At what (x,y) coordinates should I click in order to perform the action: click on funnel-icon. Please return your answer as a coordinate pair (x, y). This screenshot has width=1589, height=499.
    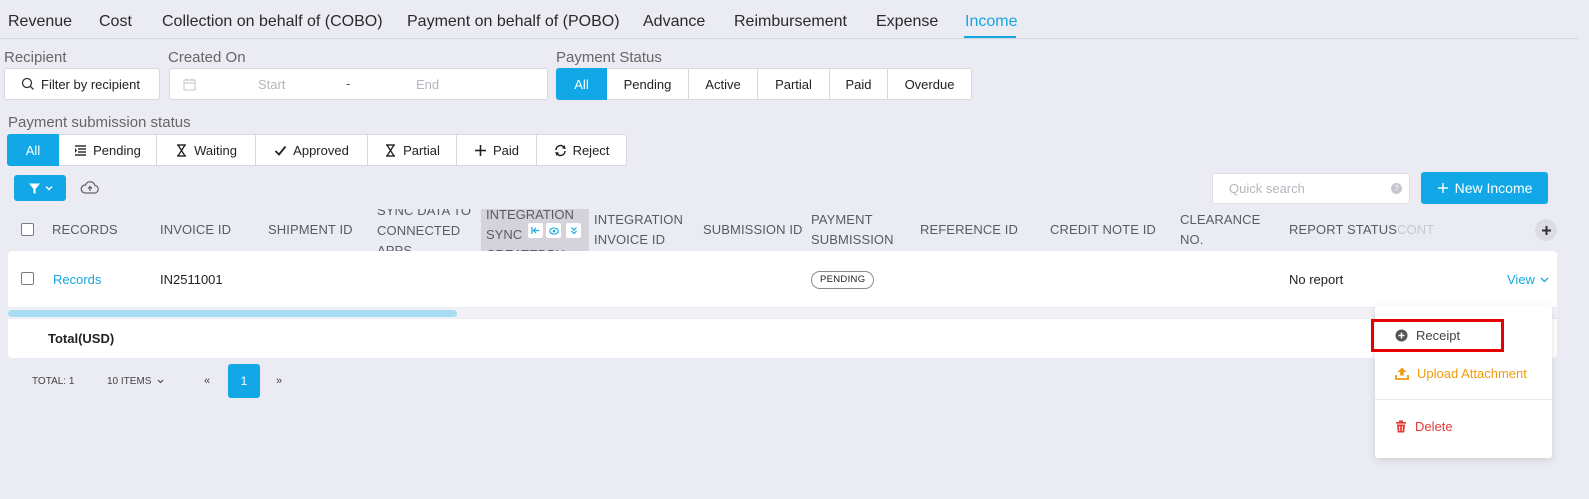
    Looking at the image, I should click on (34, 188).